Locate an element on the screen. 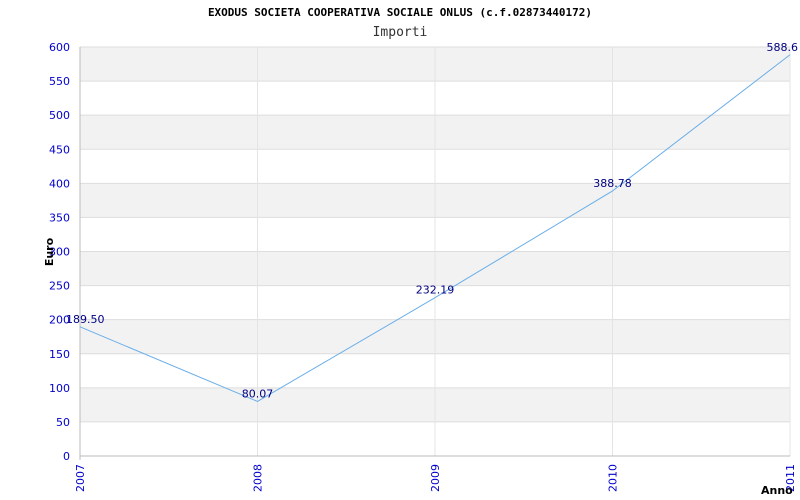 This screenshot has width=800, height=500. y-tick-label: 500 is located at coordinates (59, 115).